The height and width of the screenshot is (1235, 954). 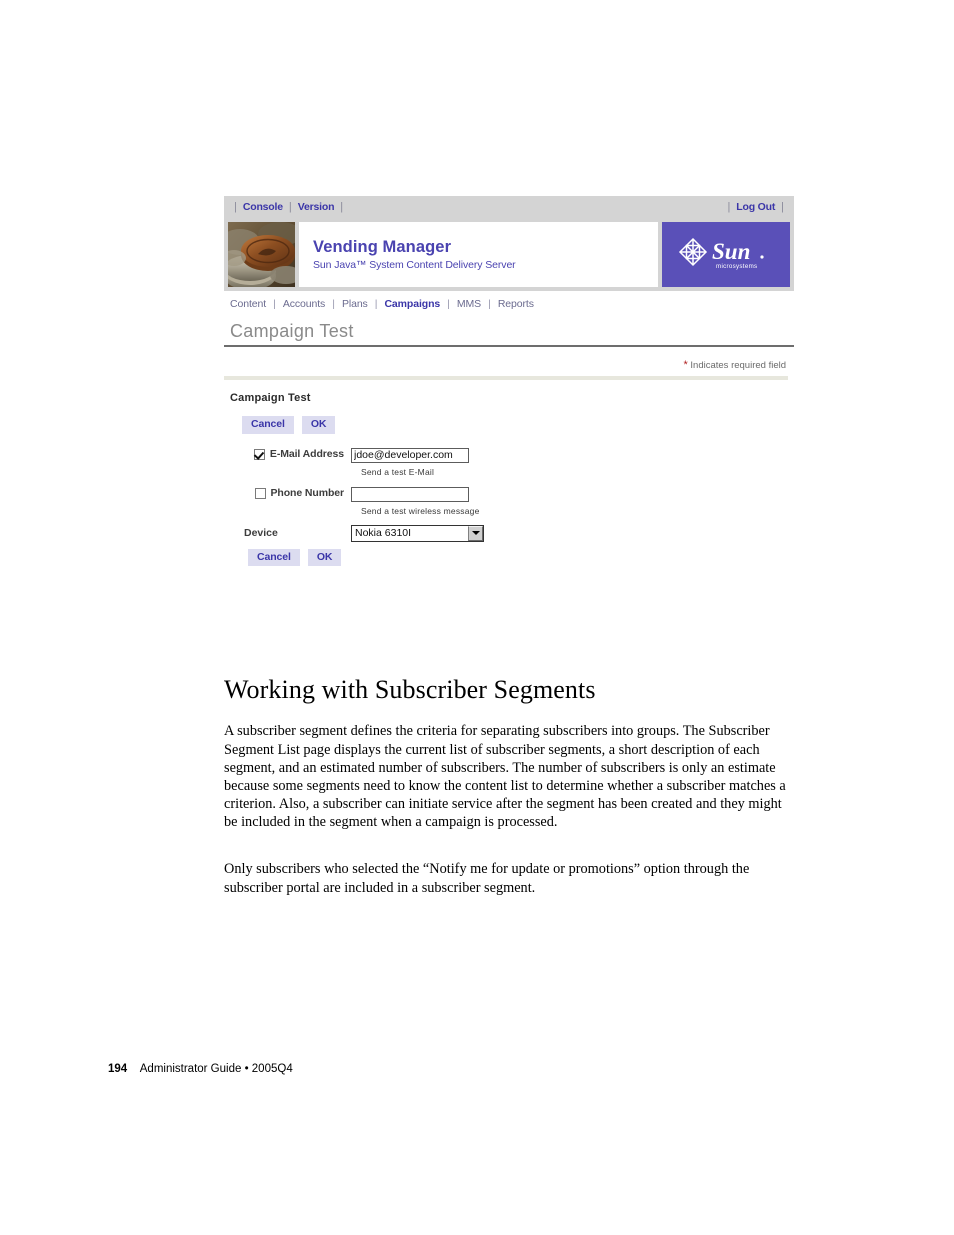 I want to click on email-row: E-Mail Address, so click(x=509, y=454).